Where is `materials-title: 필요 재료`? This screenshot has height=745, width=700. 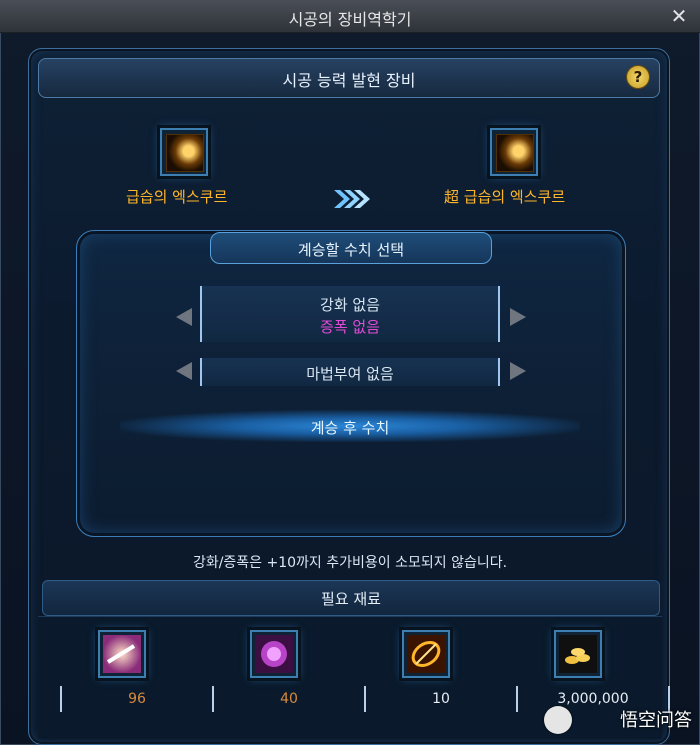 materials-title: 필요 재료 is located at coordinates (351, 599).